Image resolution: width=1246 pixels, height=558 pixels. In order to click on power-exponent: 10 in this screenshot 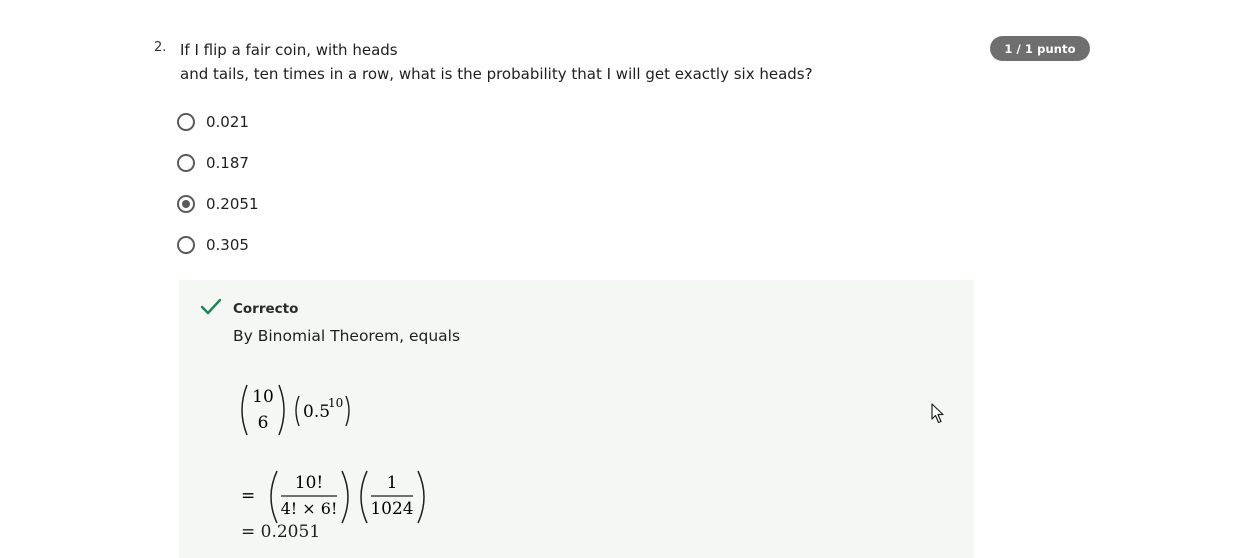, I will do `click(335, 403)`.